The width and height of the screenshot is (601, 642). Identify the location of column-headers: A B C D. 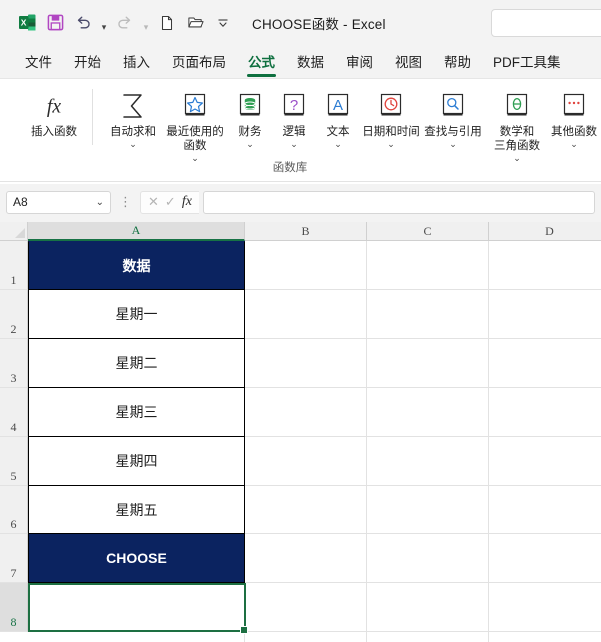
(314, 231).